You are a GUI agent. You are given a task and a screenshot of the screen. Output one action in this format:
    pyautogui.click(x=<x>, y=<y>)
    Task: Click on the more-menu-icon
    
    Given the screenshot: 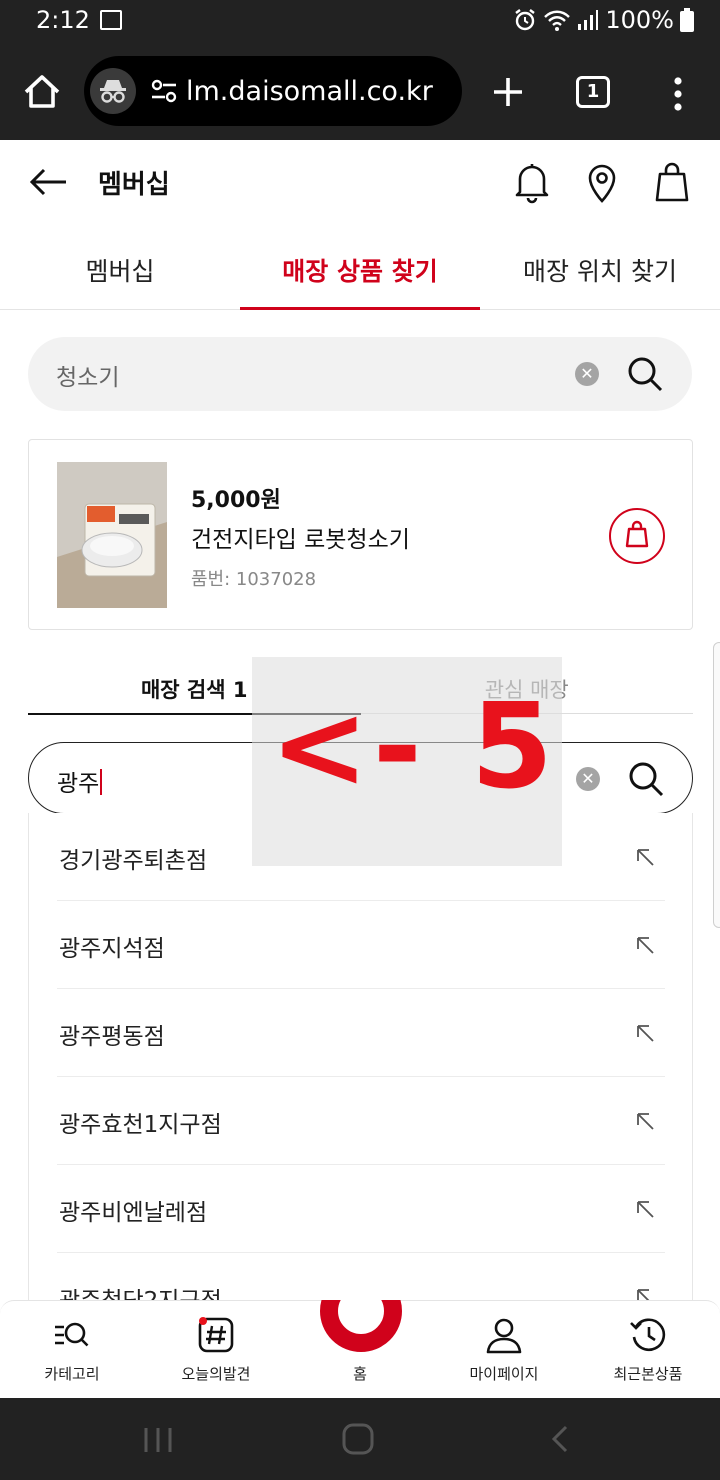 What is the action you would take?
    pyautogui.click(x=678, y=94)
    